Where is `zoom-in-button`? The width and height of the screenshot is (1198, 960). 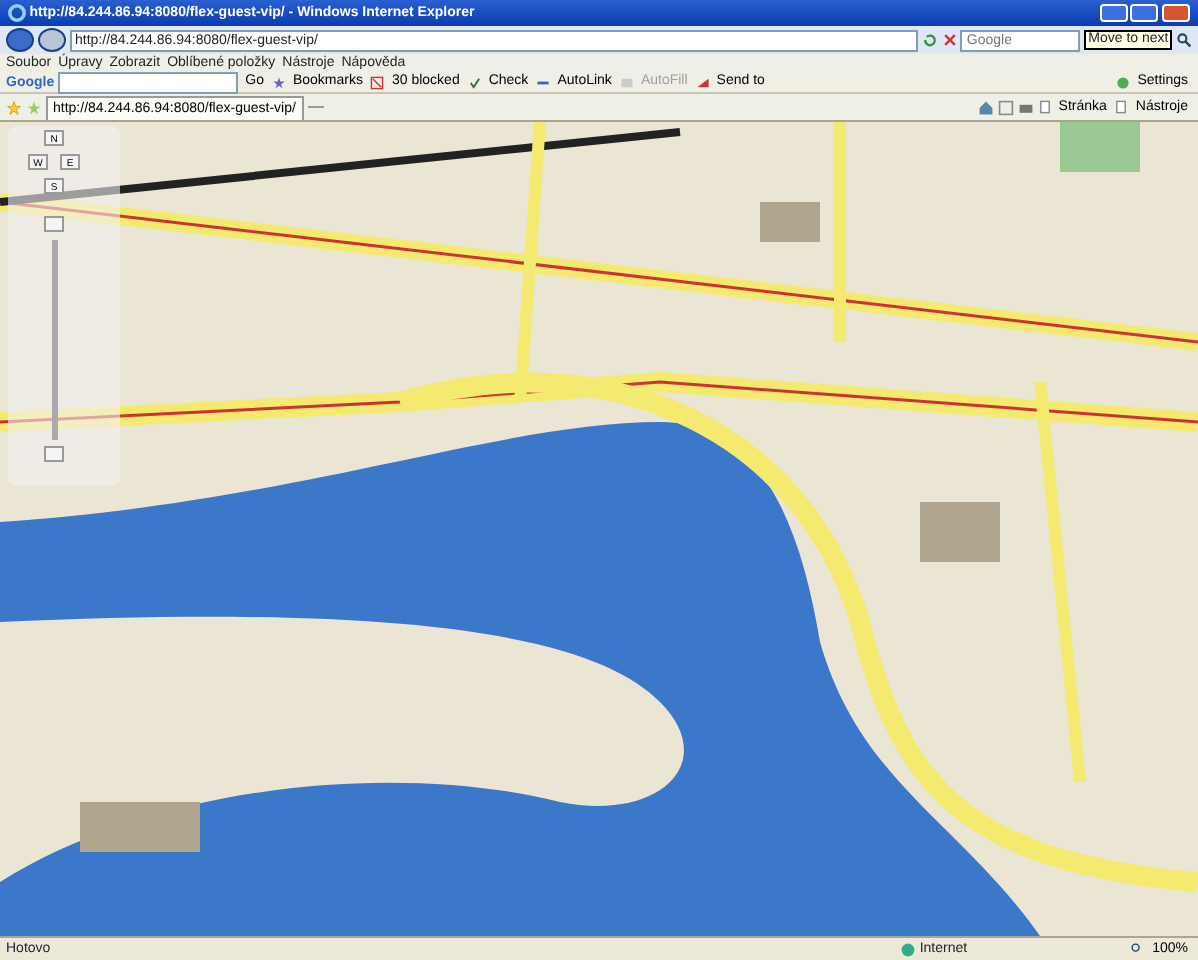 zoom-in-button is located at coordinates (54, 224).